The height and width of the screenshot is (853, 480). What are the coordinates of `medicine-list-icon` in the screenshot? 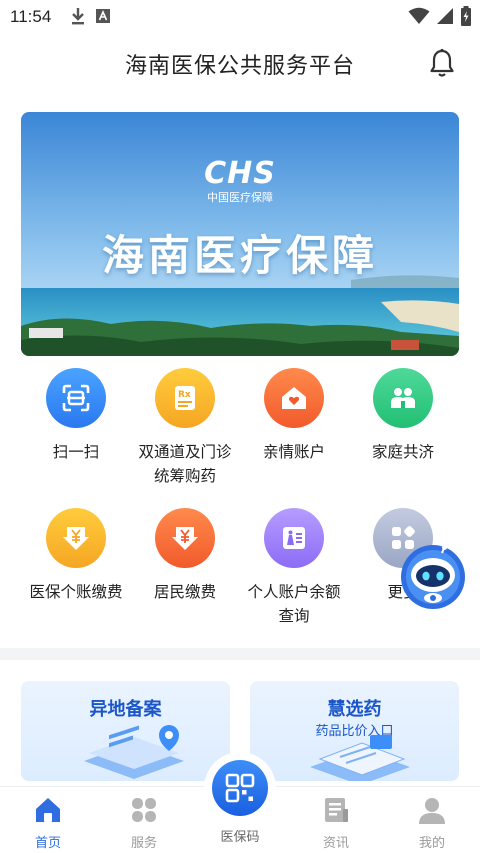 It's located at (360, 758).